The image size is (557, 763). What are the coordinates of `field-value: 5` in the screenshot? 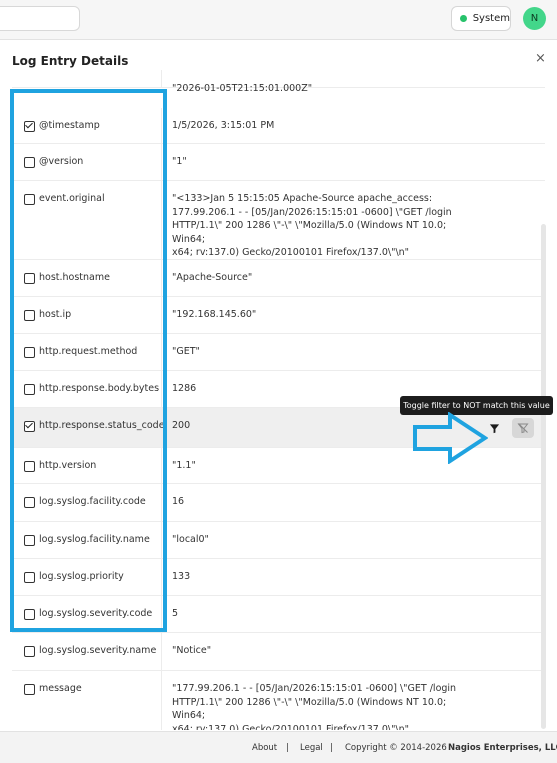 It's located at (175, 613).